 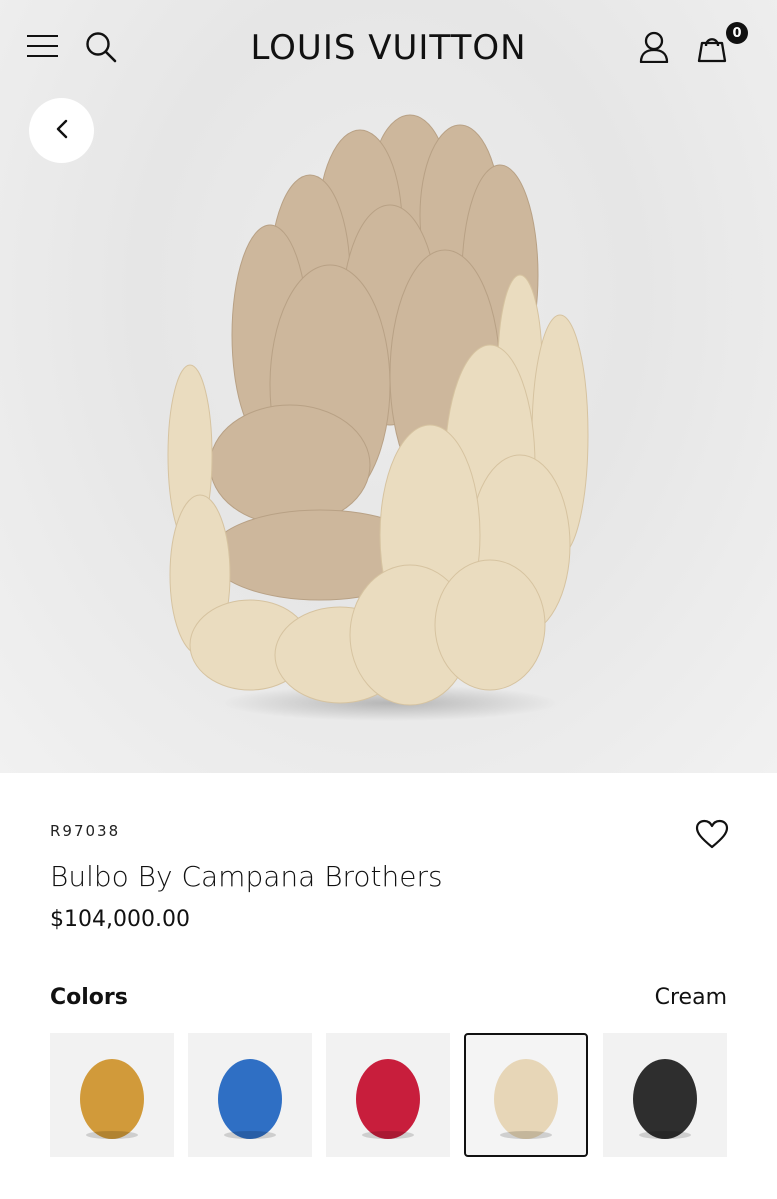 I want to click on color-swatch-black, so click(x=665, y=1095).